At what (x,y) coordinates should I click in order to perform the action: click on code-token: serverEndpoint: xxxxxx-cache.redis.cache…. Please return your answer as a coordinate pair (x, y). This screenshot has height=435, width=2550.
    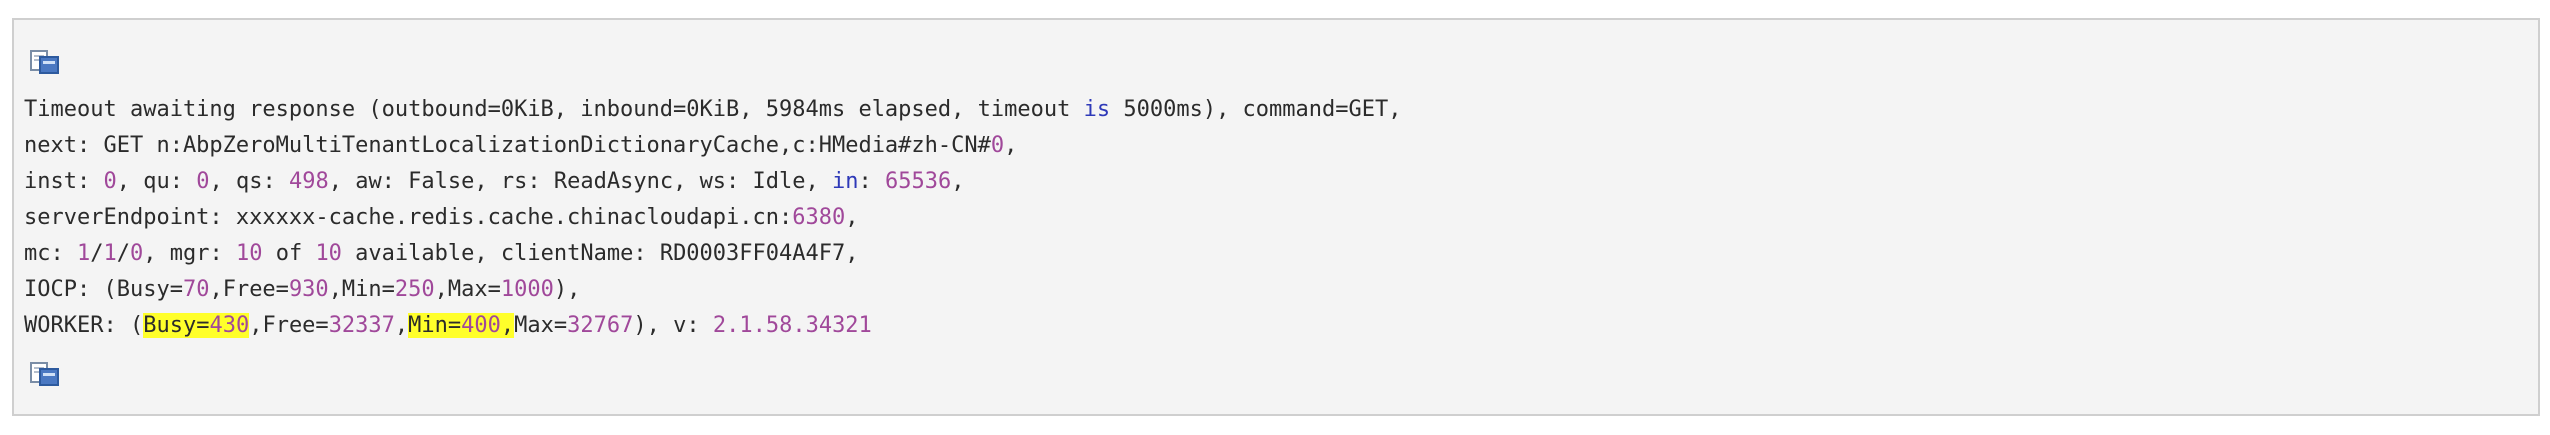
    Looking at the image, I should click on (408, 217).